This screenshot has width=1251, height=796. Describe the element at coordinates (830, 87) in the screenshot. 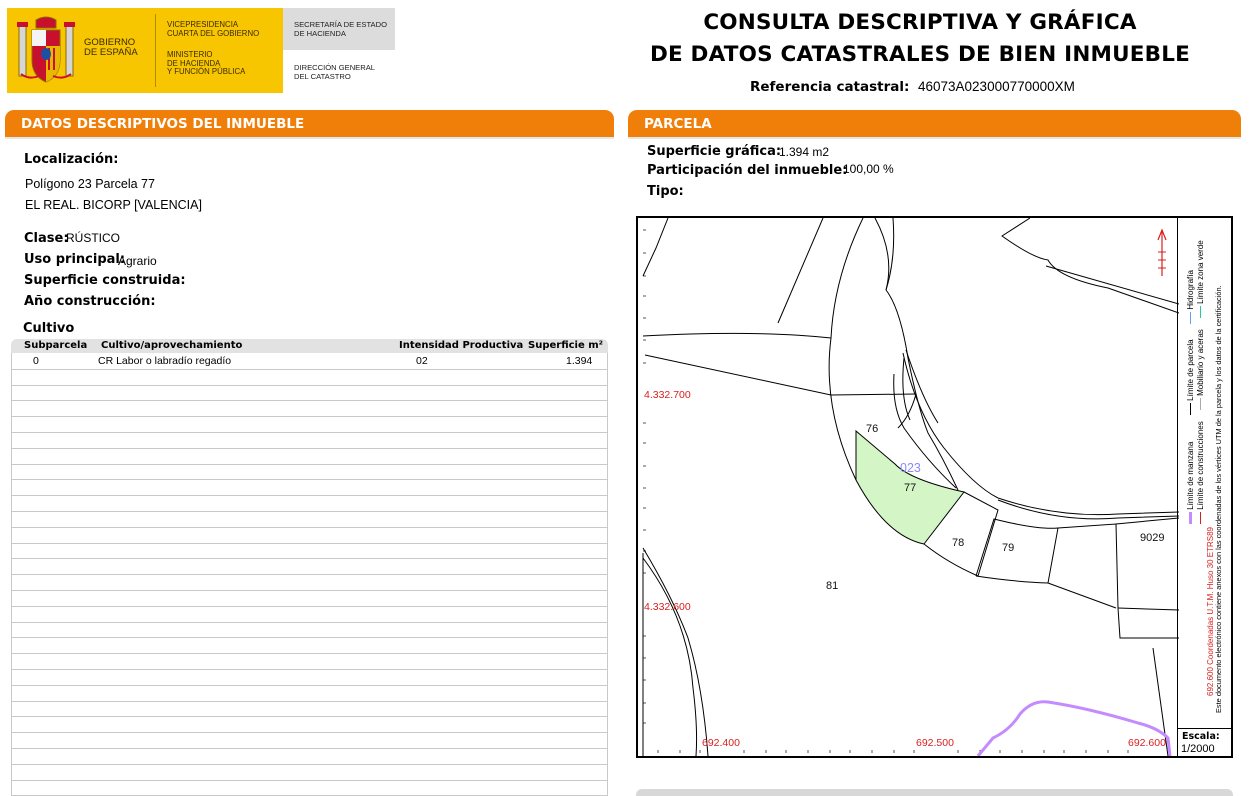

I see `ref-catastral-label: Referencia catastral:` at that location.